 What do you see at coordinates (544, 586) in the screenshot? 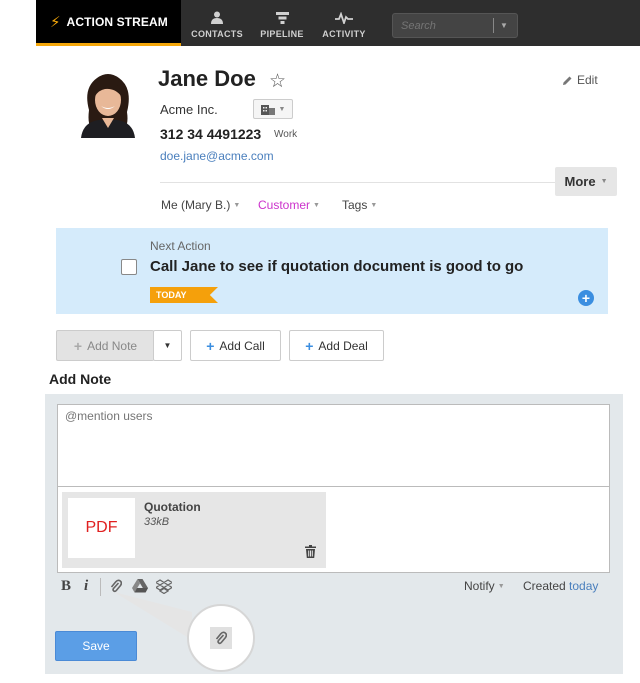
I see `created-label: Created` at bounding box center [544, 586].